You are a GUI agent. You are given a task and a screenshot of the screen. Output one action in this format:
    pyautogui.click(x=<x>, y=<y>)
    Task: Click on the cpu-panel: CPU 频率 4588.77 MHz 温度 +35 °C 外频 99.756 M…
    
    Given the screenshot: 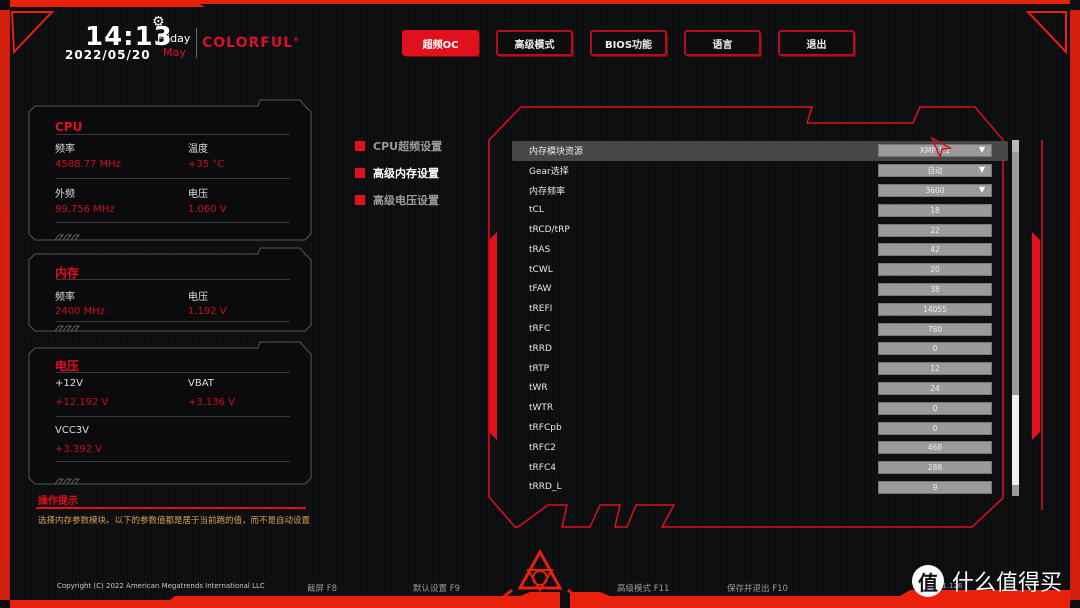 What is the action you would take?
    pyautogui.click(x=170, y=173)
    